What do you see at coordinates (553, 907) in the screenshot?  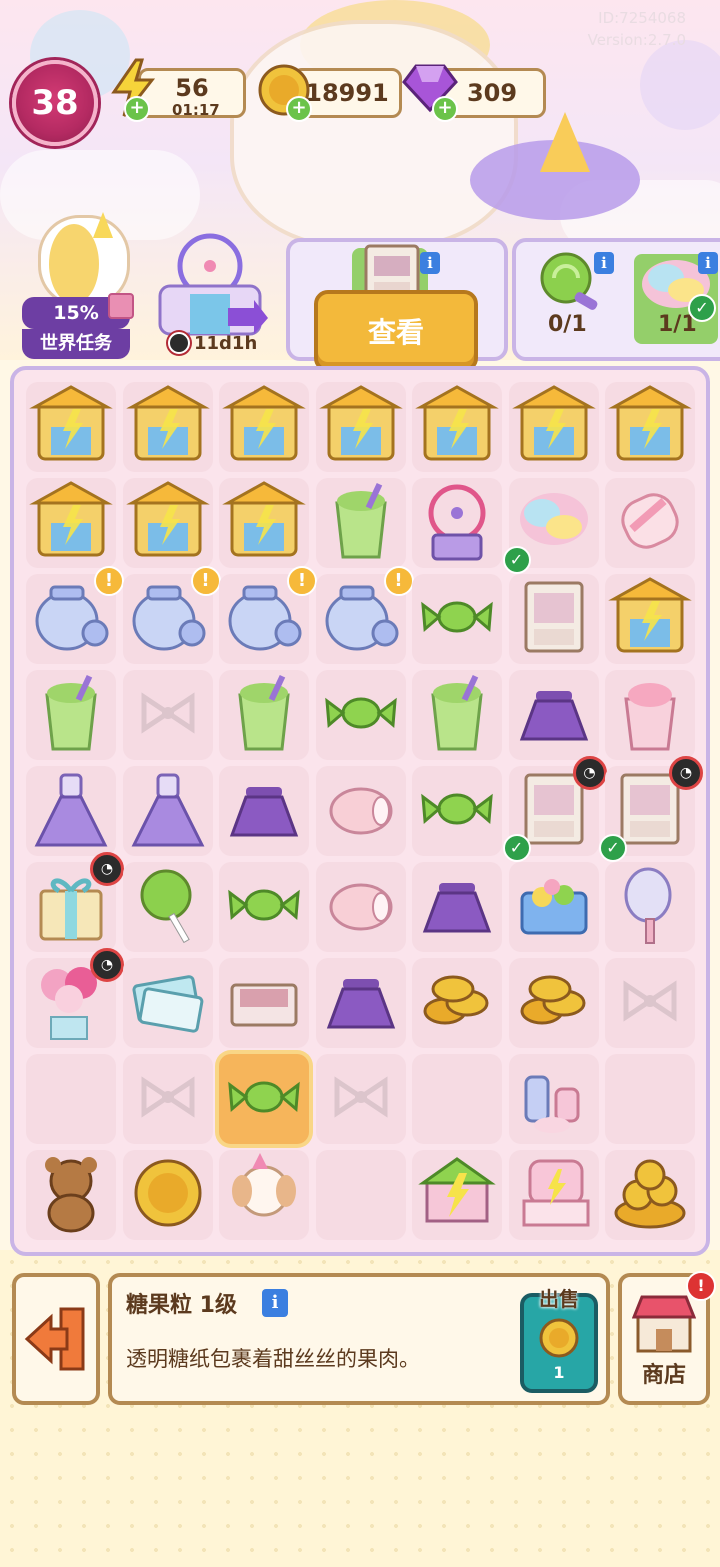 I see `board-cell-candy-box` at bounding box center [553, 907].